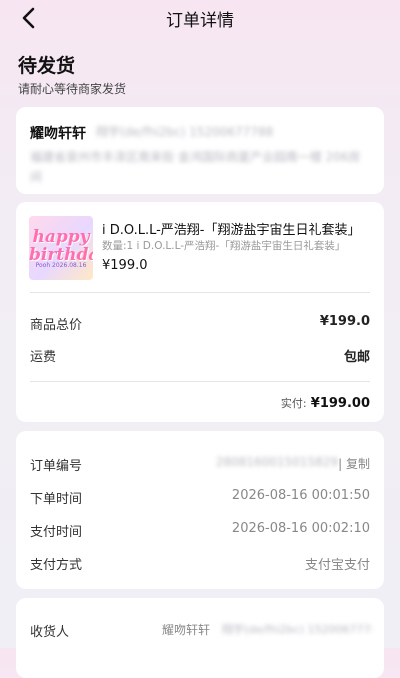 The height and width of the screenshot is (678, 400). I want to click on receiver-label: 收货人, so click(50, 632).